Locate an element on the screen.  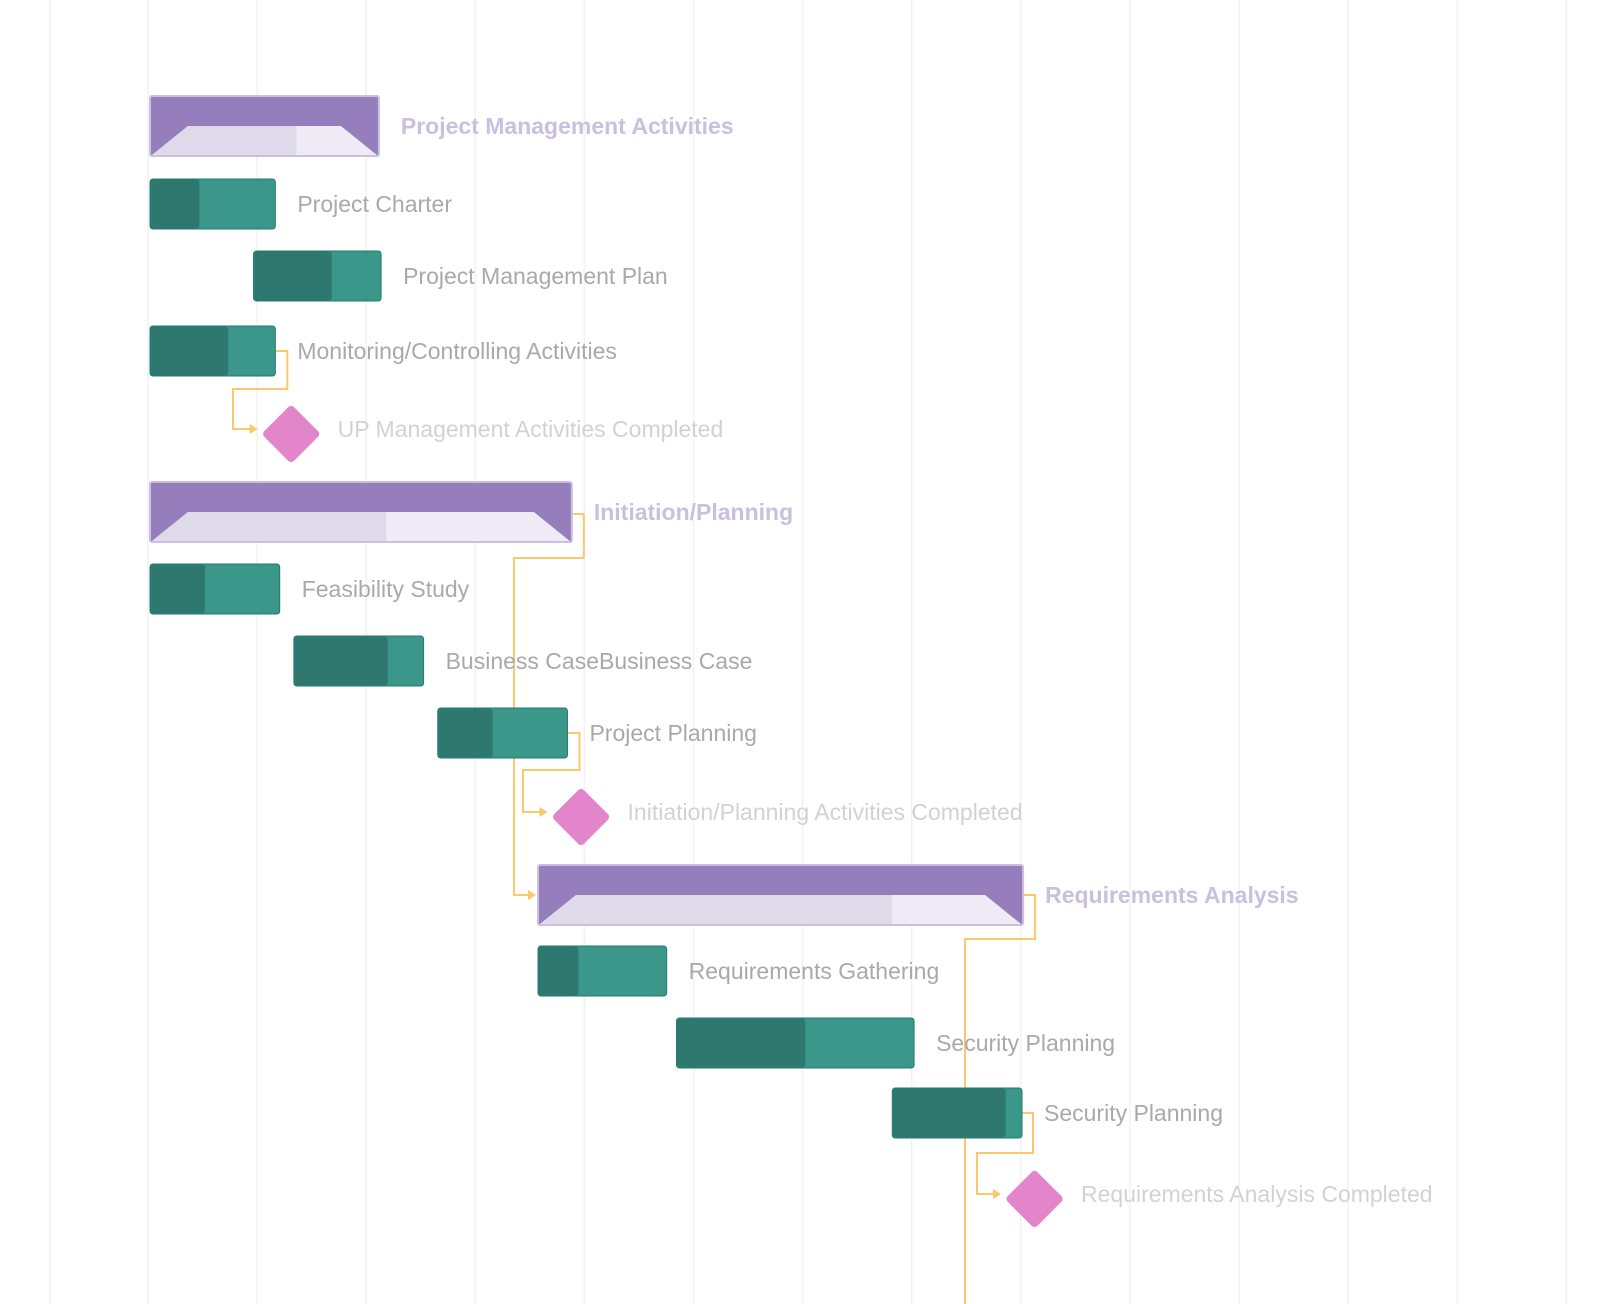
milestone-label: Initiation/Planning Activities Completed is located at coordinates (825, 812).